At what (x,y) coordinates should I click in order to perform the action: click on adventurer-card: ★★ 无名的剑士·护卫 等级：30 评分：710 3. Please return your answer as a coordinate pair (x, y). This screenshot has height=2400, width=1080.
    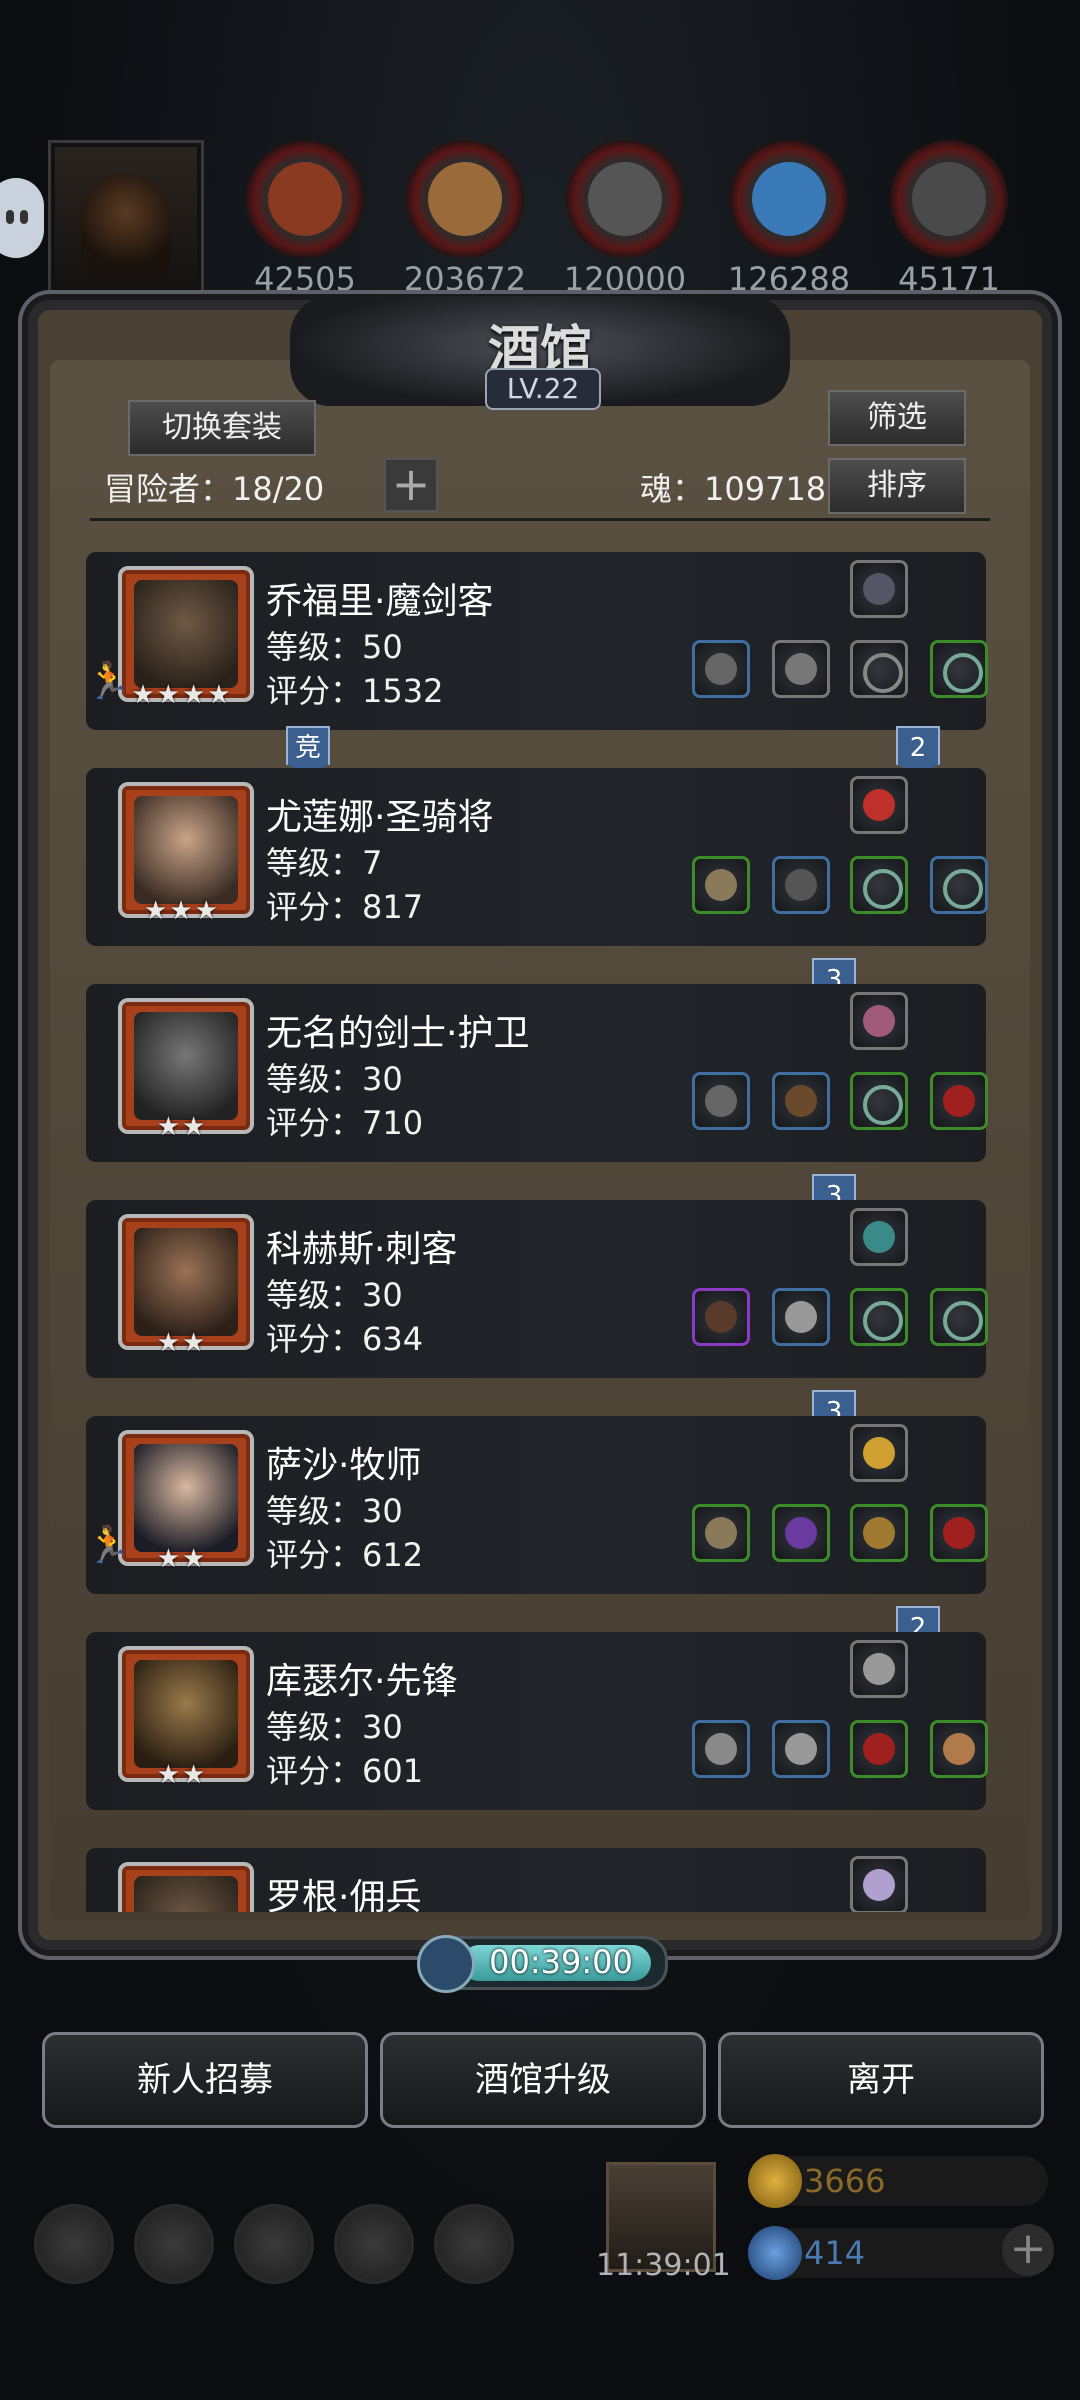
    Looking at the image, I should click on (537, 1103).